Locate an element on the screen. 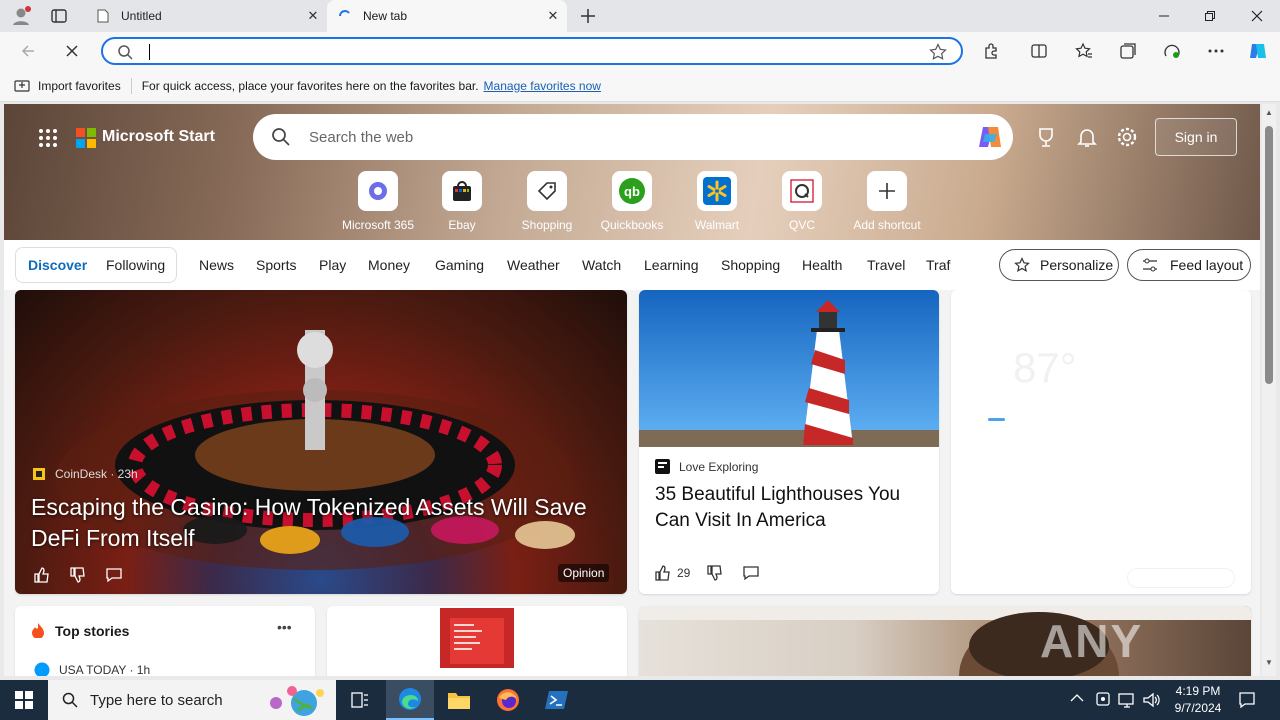  category-gaming: Gaming is located at coordinates (459, 265).